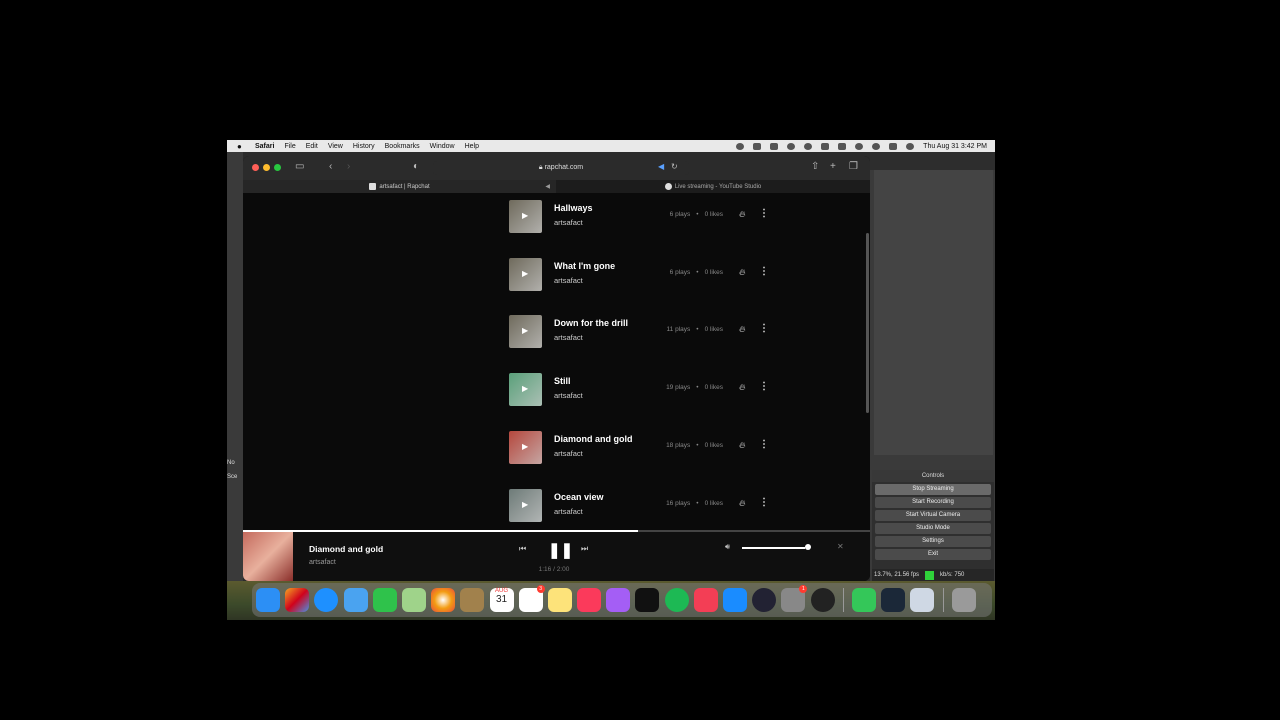  Describe the element at coordinates (266, 167) in the screenshot. I see `minimize-window-button` at that location.